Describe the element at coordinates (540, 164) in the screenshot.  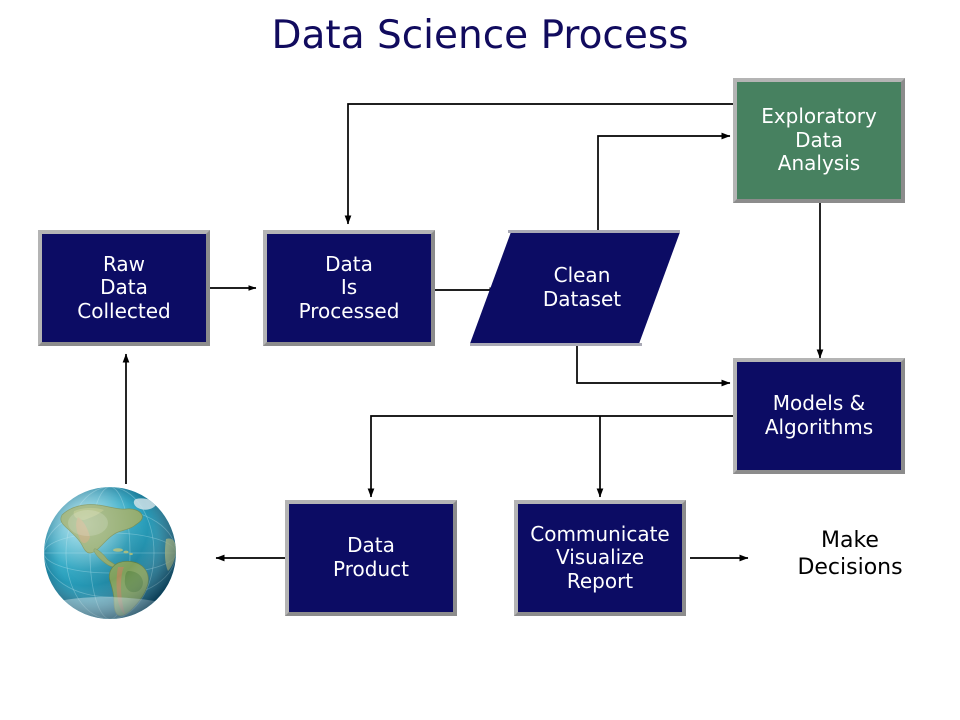
I see `link-eda-to-data-processed` at that location.